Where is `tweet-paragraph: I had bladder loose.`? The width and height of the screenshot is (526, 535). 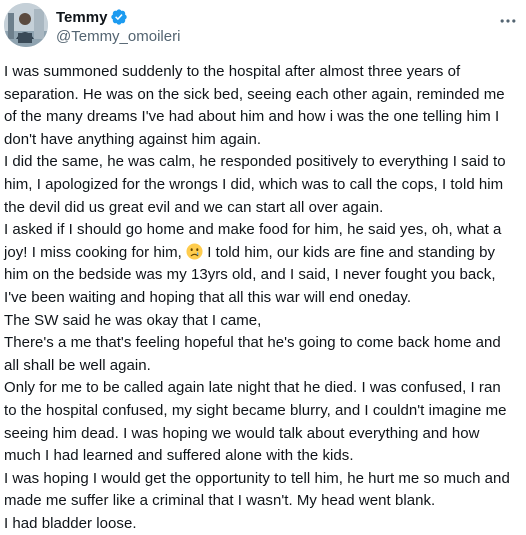
tweet-paragraph: I had bladder loose. is located at coordinates (70, 523).